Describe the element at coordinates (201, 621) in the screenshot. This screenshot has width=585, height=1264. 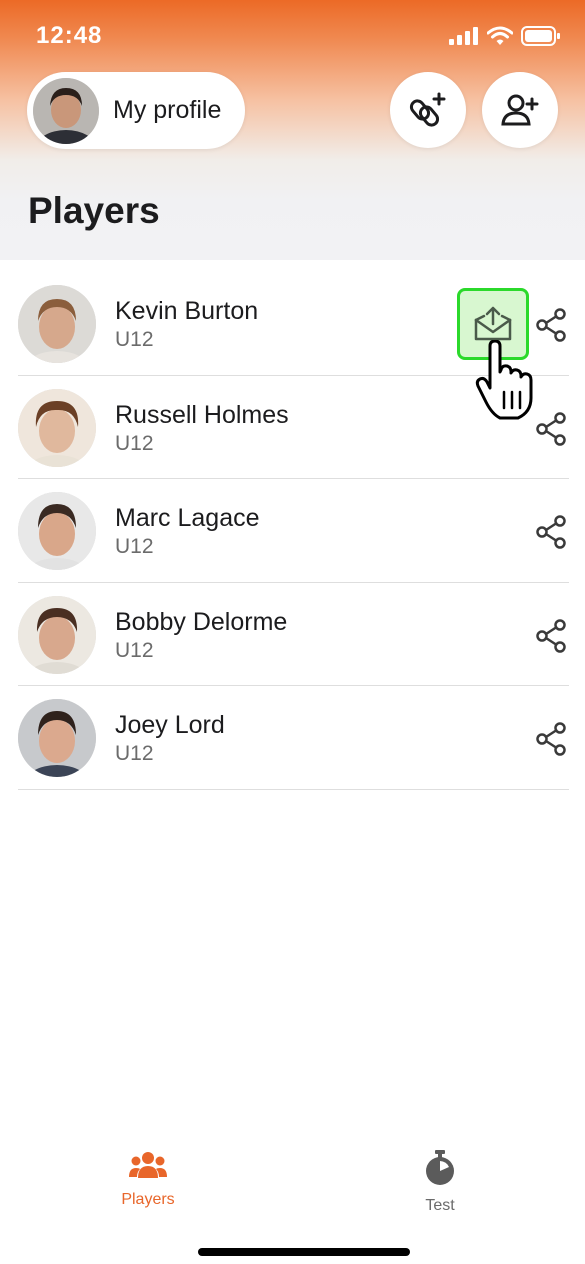
I see `player-name: Bobby Delorme` at that location.